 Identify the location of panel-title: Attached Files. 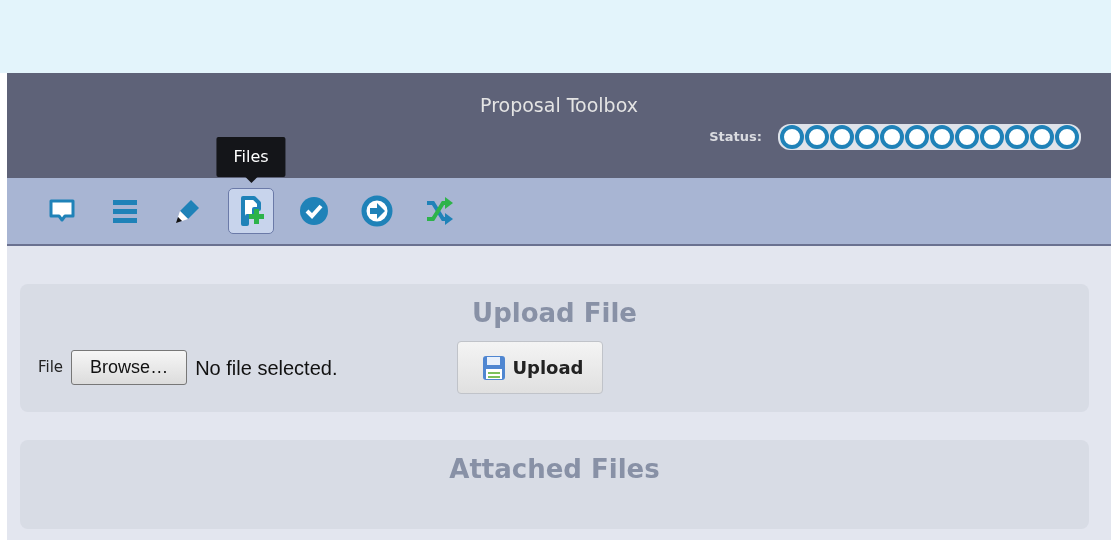
(554, 469).